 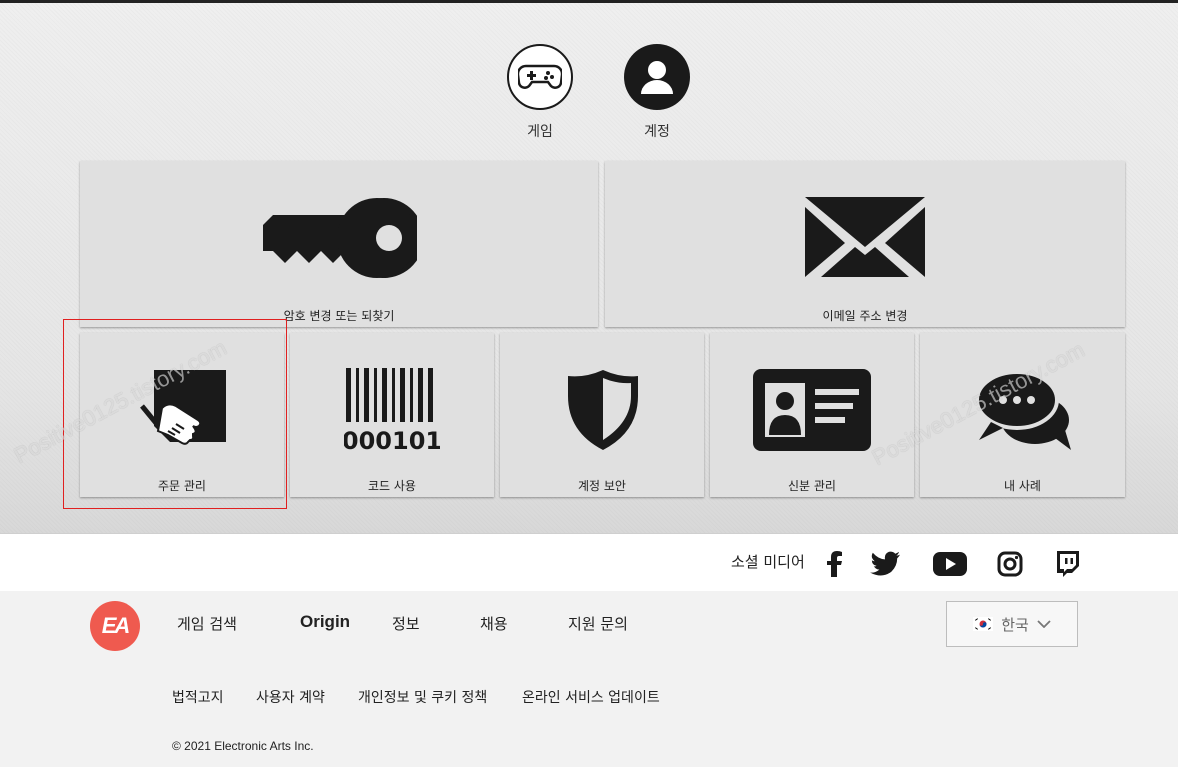 I want to click on shield-icon, so click(x=603, y=410).